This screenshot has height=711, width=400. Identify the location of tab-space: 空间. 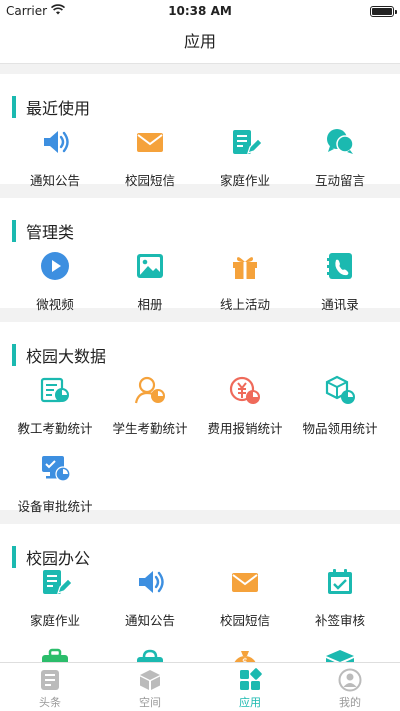
(150, 687).